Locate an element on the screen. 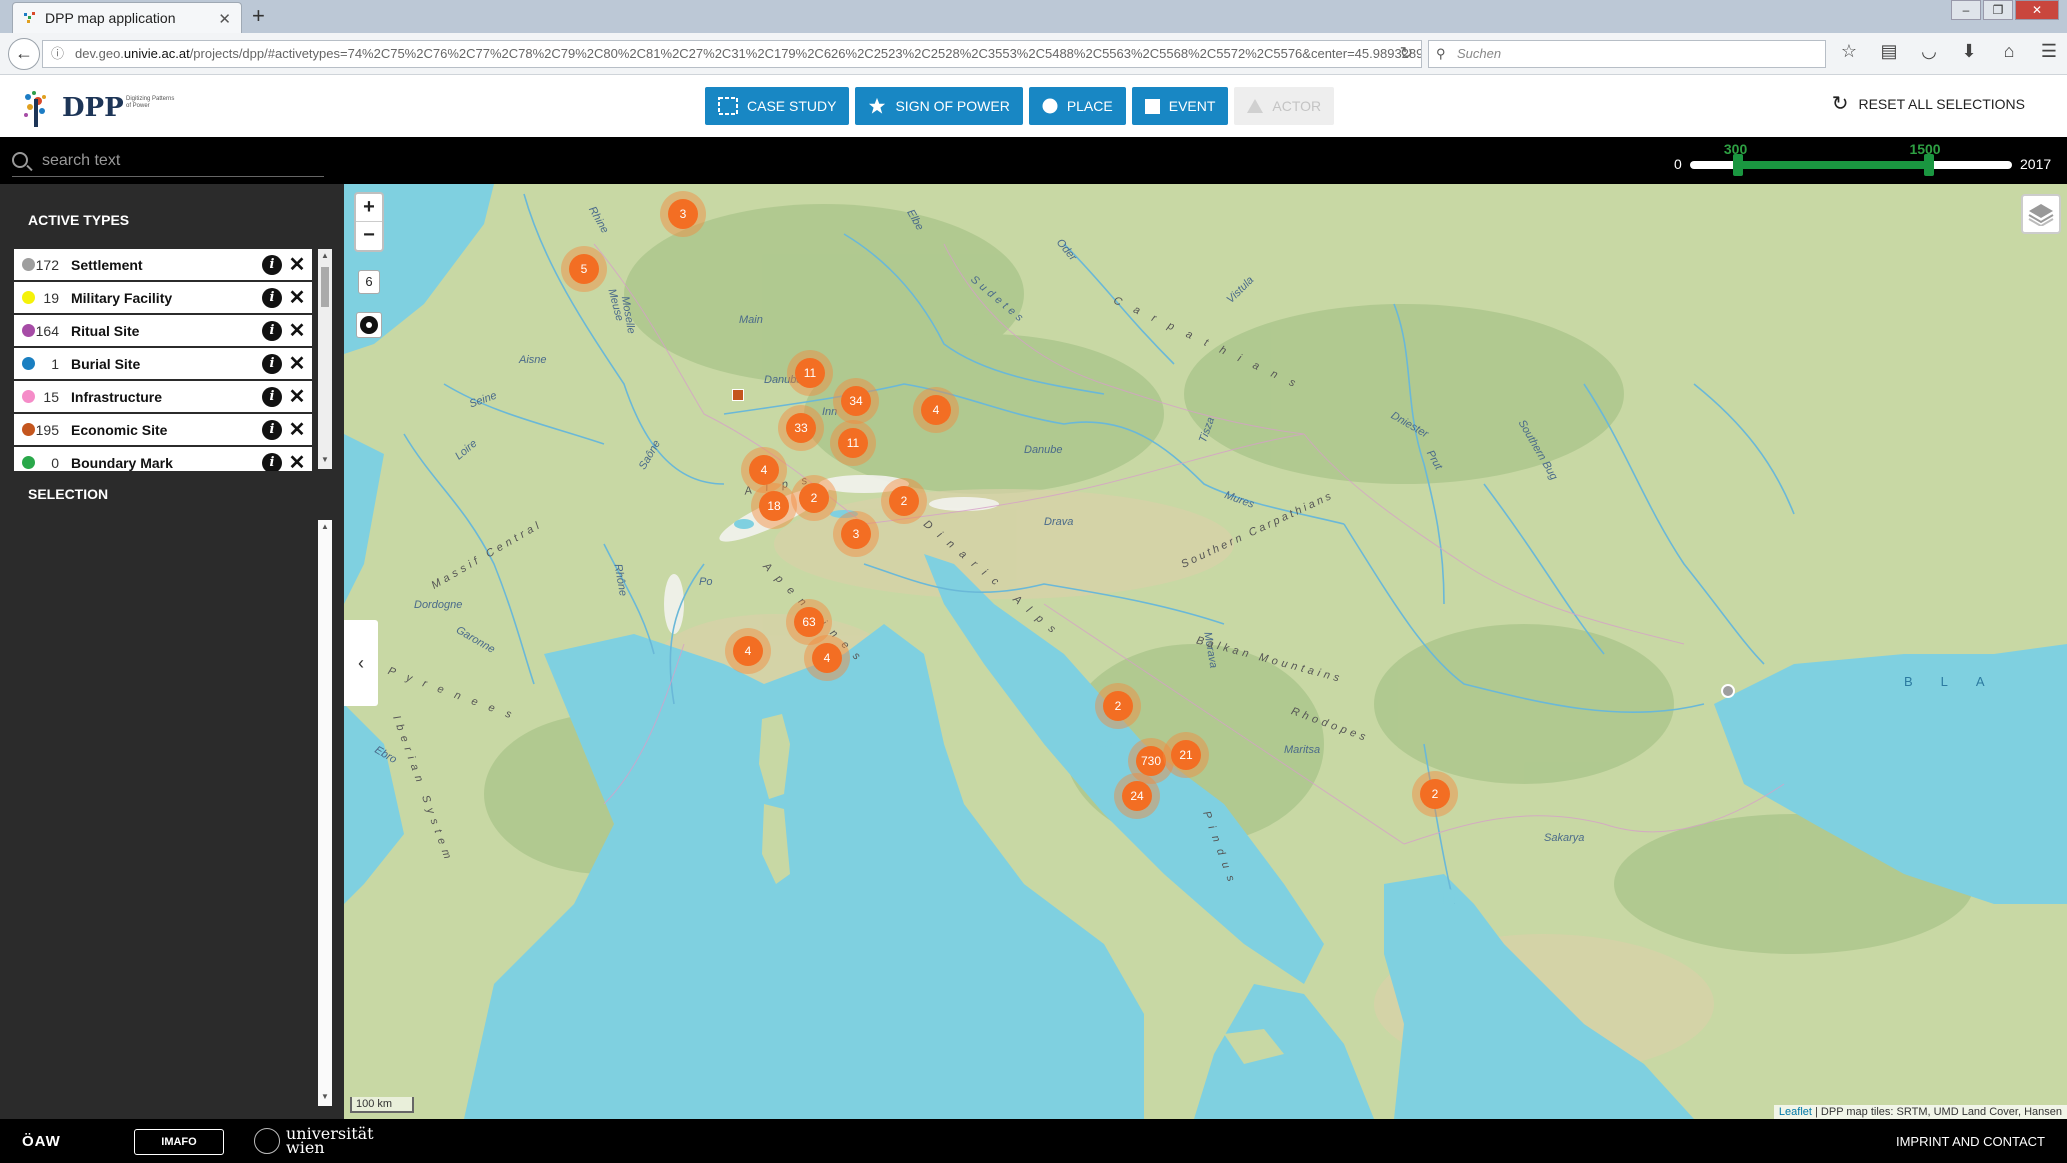  collapse-sidebar-button: ‹ is located at coordinates (361, 663).